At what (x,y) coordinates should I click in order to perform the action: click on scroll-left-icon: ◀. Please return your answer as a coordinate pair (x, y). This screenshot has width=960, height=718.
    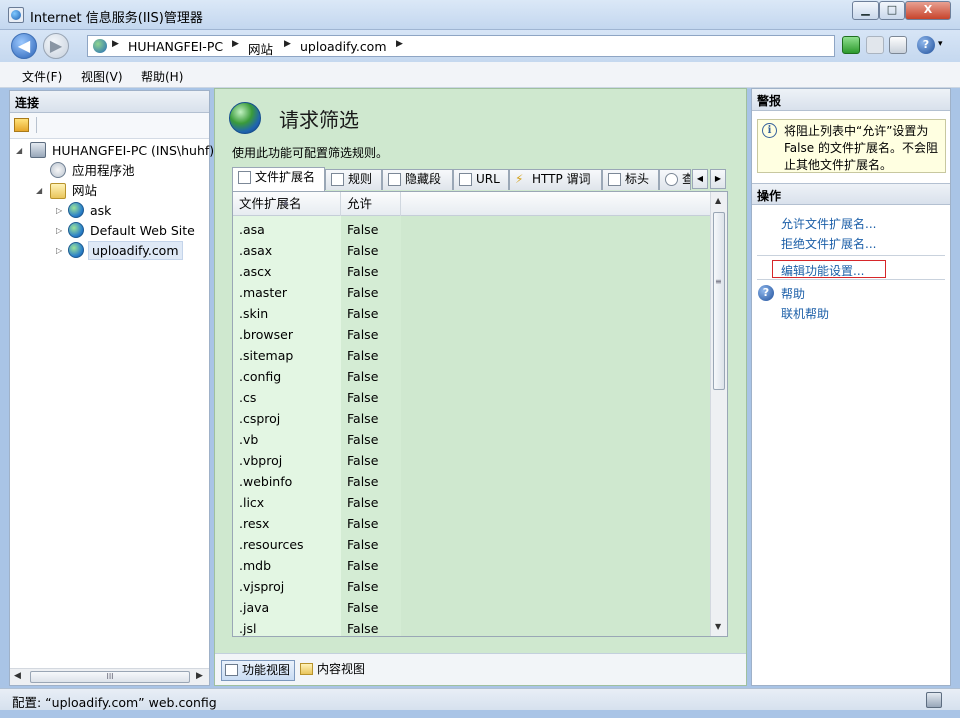
    Looking at the image, I should click on (17, 676).